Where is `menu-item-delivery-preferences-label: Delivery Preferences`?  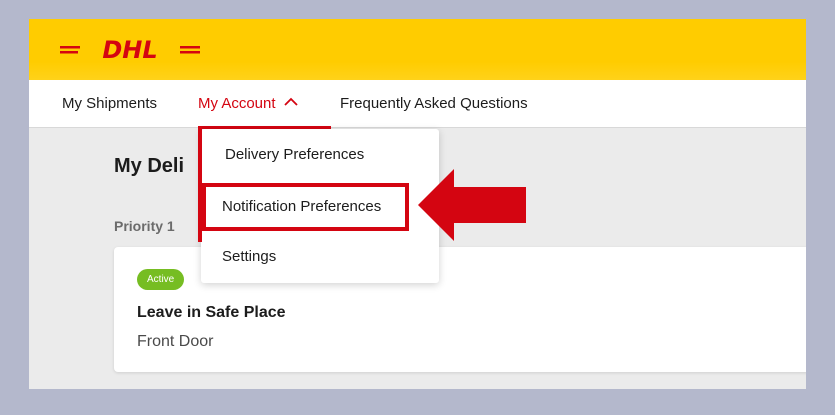 menu-item-delivery-preferences-label: Delivery Preferences is located at coordinates (295, 154).